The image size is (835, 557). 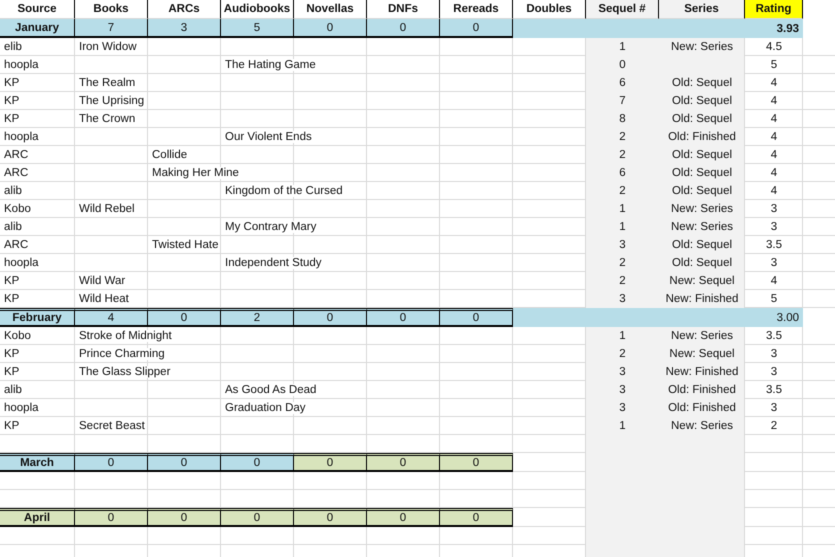 What do you see at coordinates (108, 47) in the screenshot?
I see `book-title: Iron Widow` at bounding box center [108, 47].